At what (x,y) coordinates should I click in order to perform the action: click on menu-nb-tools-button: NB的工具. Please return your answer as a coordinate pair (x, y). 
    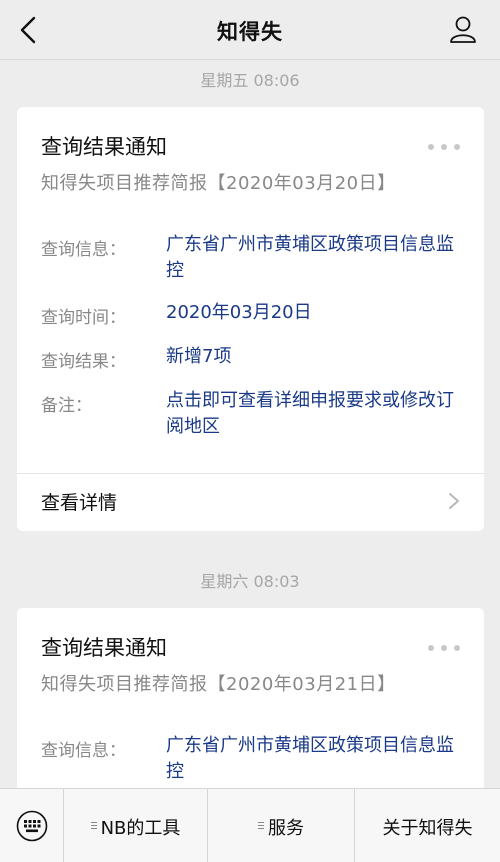
    Looking at the image, I should click on (136, 825).